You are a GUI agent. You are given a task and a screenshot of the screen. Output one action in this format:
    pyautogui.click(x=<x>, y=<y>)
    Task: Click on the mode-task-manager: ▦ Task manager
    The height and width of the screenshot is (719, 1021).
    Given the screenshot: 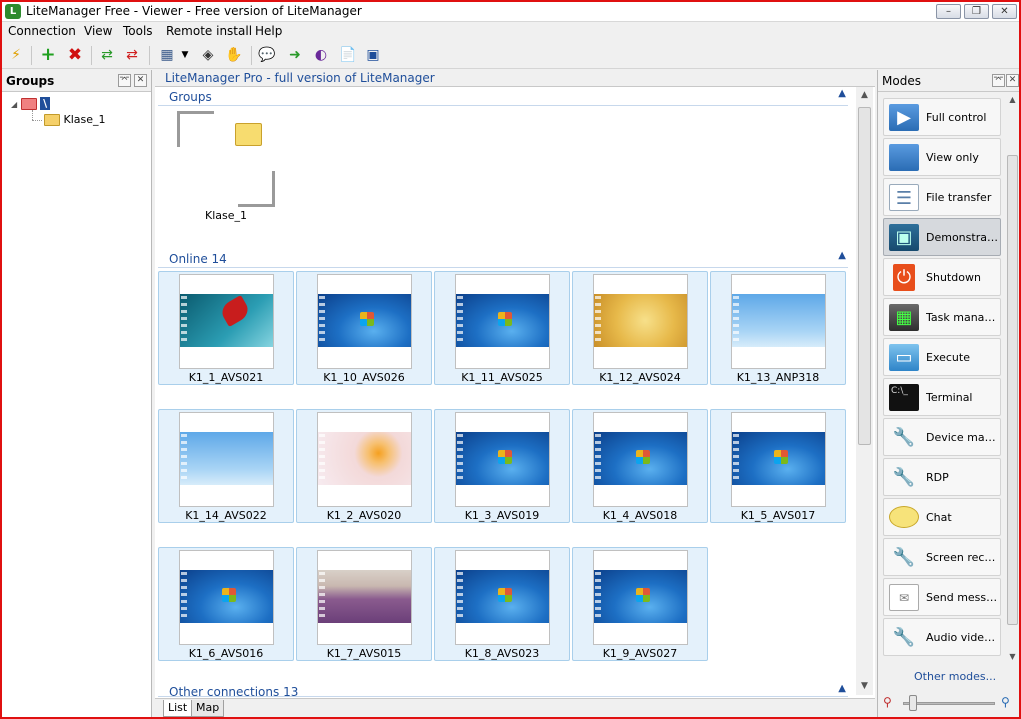 What is the action you would take?
    pyautogui.click(x=942, y=317)
    